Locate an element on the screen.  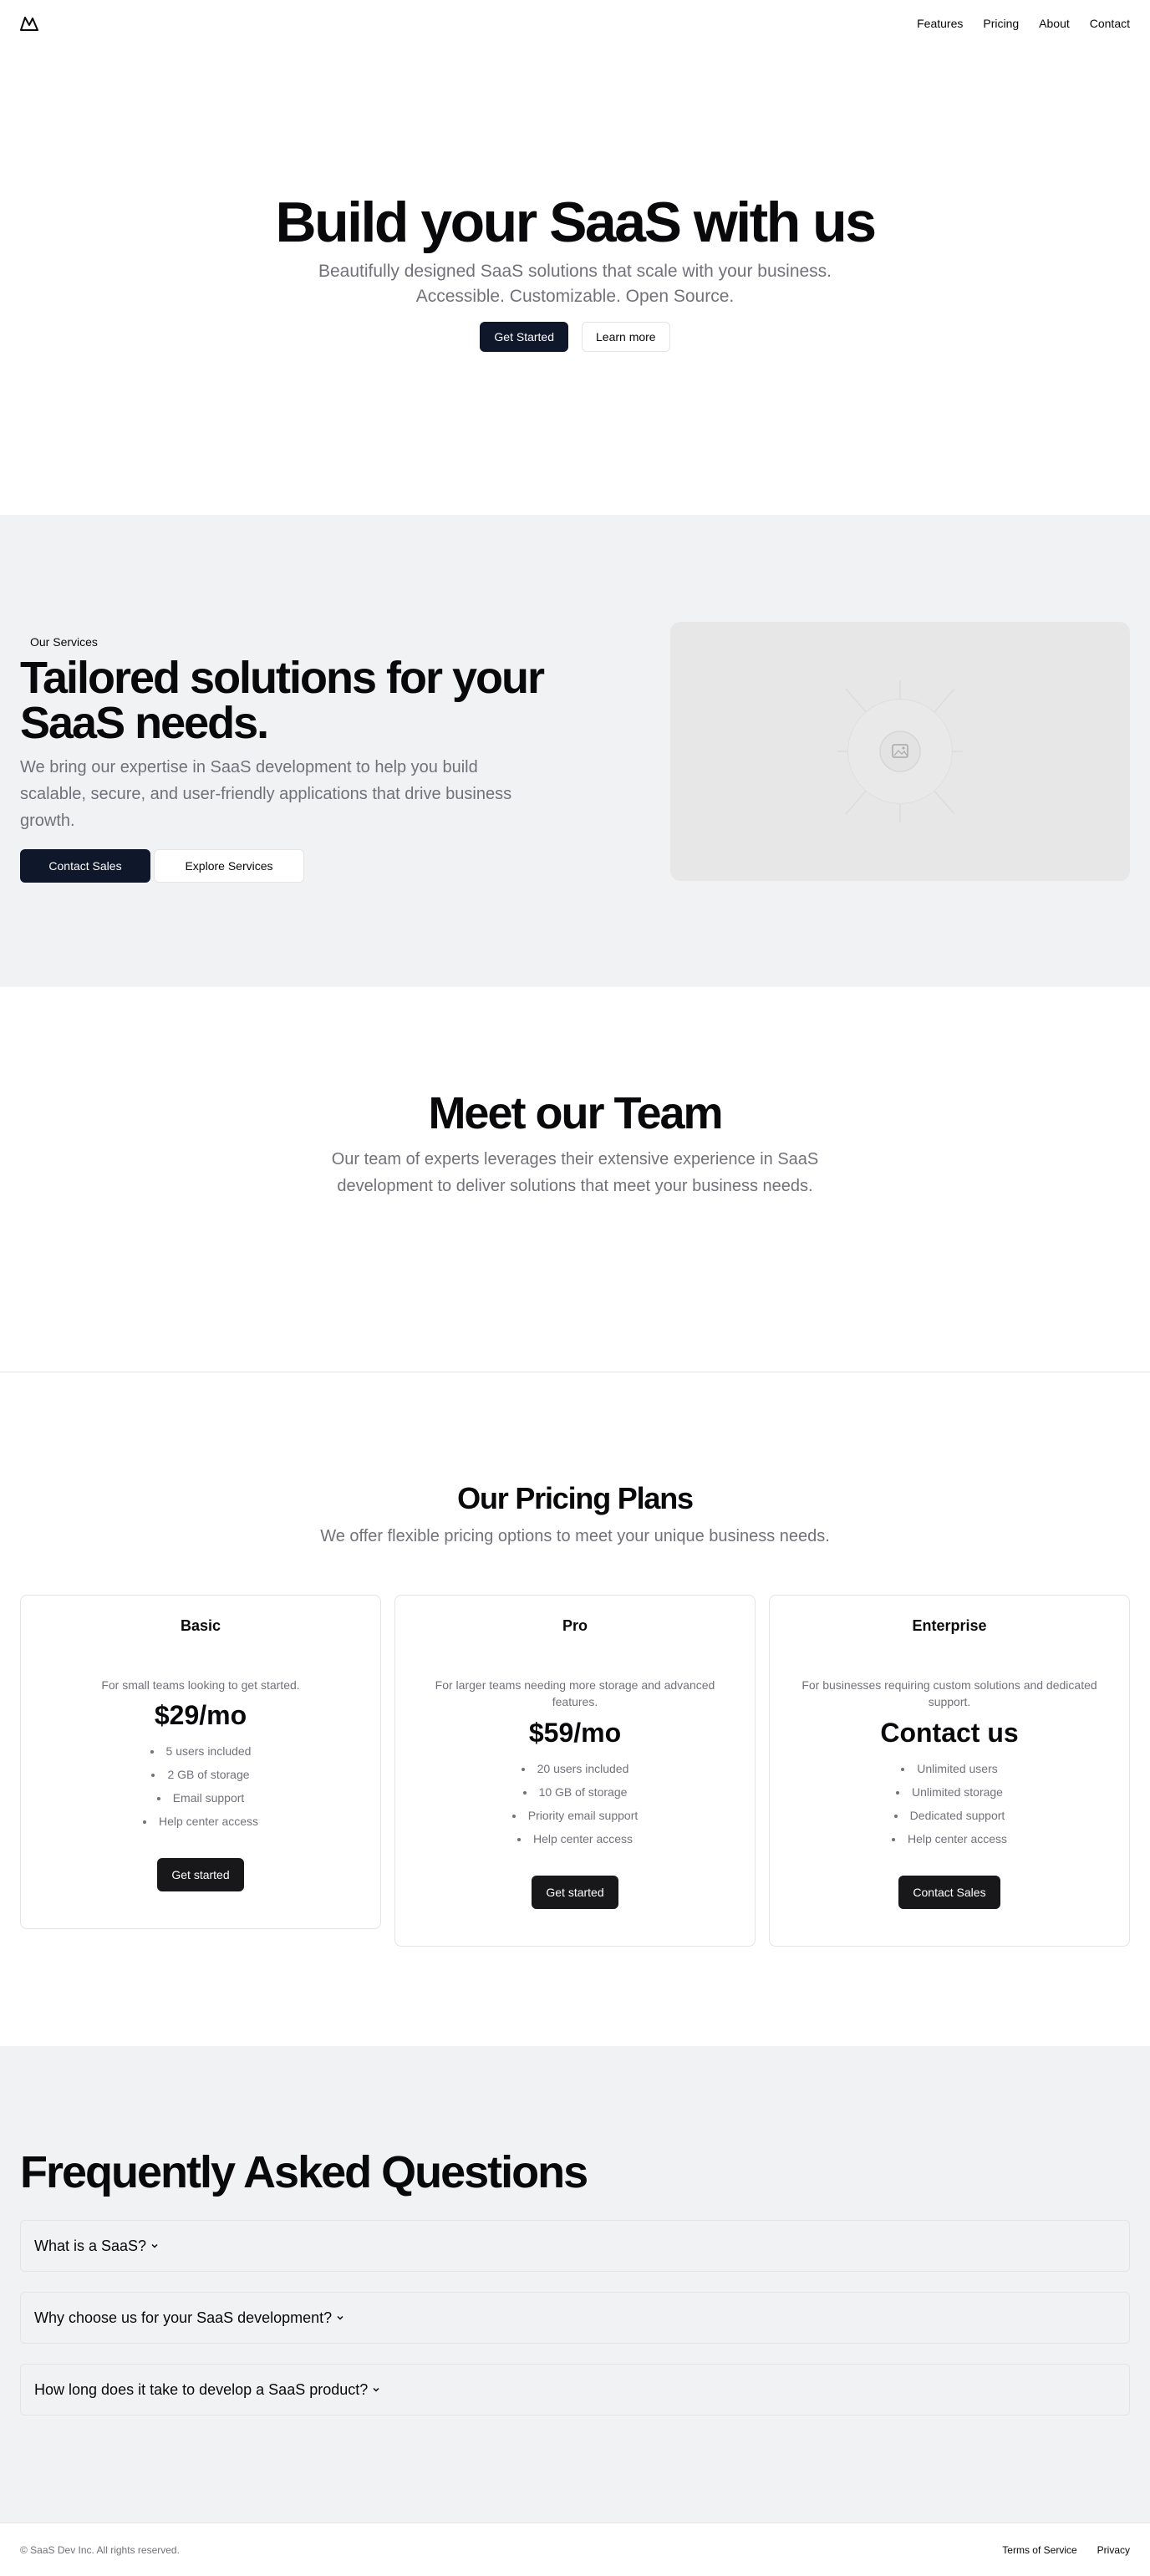
faq-question: Why choose us for your SaaS development? is located at coordinates (183, 2317).